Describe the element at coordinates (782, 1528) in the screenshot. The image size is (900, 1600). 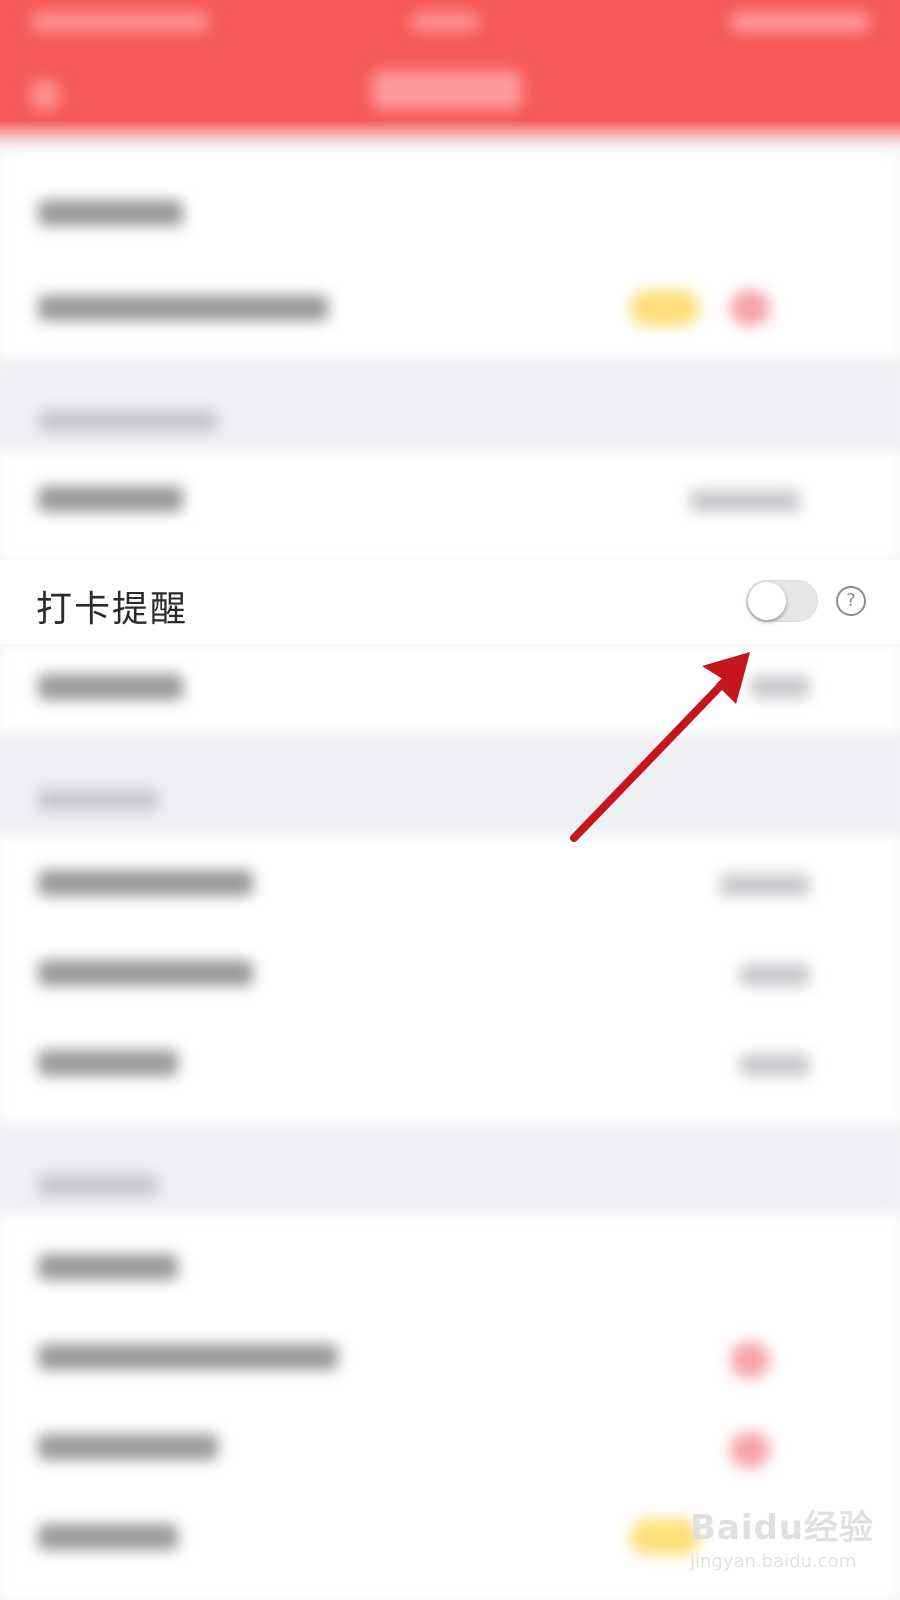
I see `watermark-brand: Baidu经验` at that location.